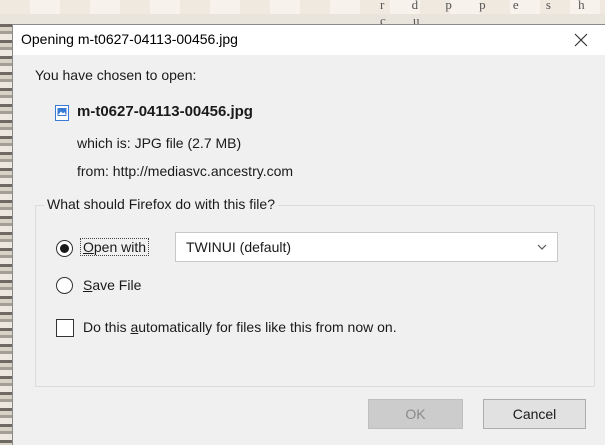  I want to click on auto-action-checkbox, so click(65, 328).